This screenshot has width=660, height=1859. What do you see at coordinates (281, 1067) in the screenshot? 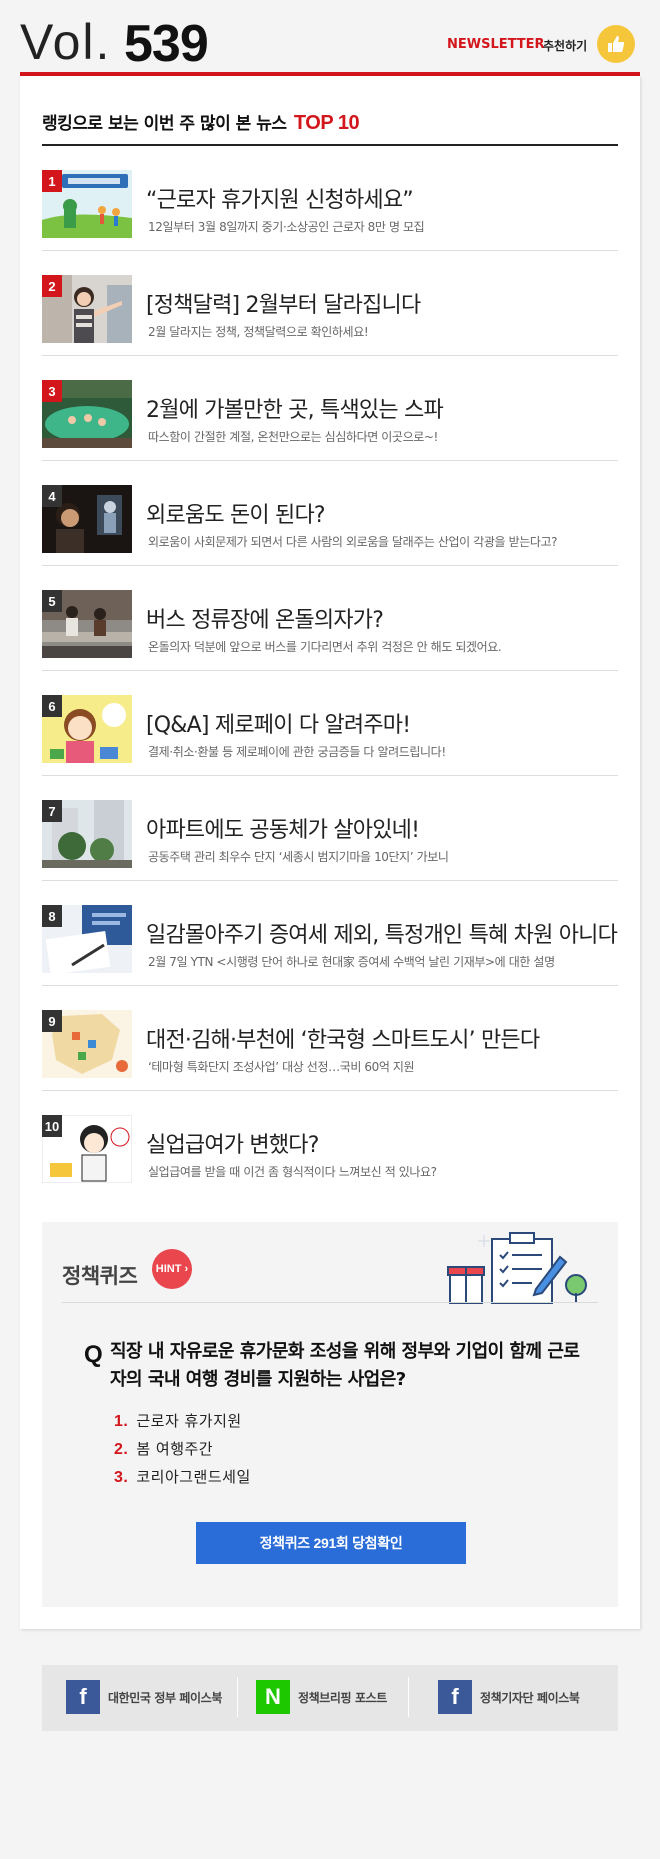
I see `news-description: ‘테마형 특화단지 조성사업’ 대상 선정…국비 60억 지원` at bounding box center [281, 1067].